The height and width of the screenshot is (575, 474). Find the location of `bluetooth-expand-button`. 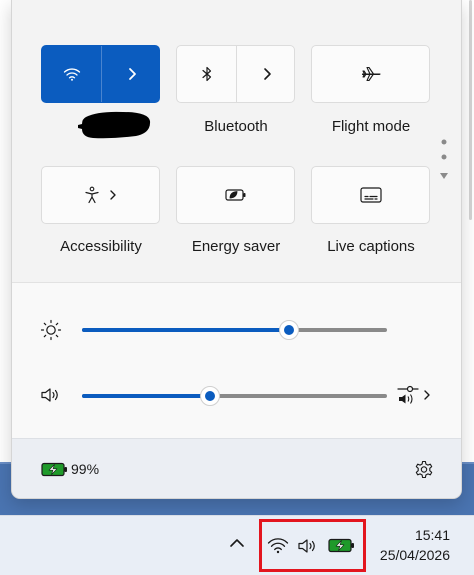

bluetooth-expand-button is located at coordinates (266, 74).